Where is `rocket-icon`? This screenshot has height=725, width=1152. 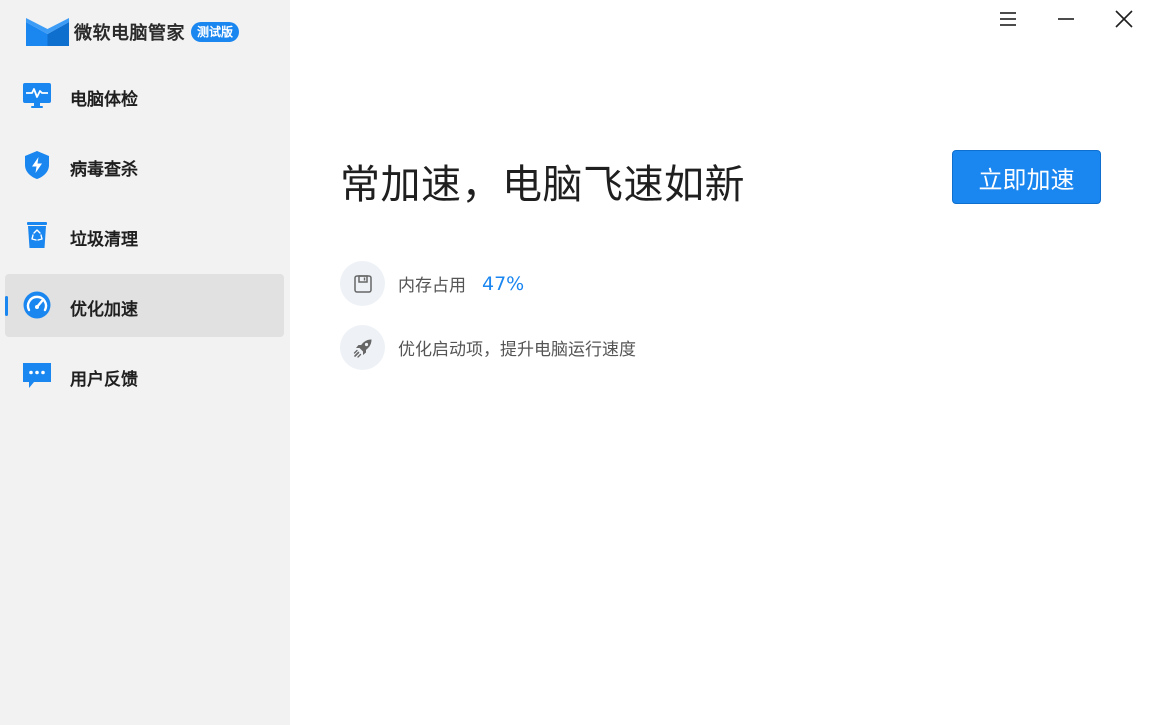
rocket-icon is located at coordinates (362, 347).